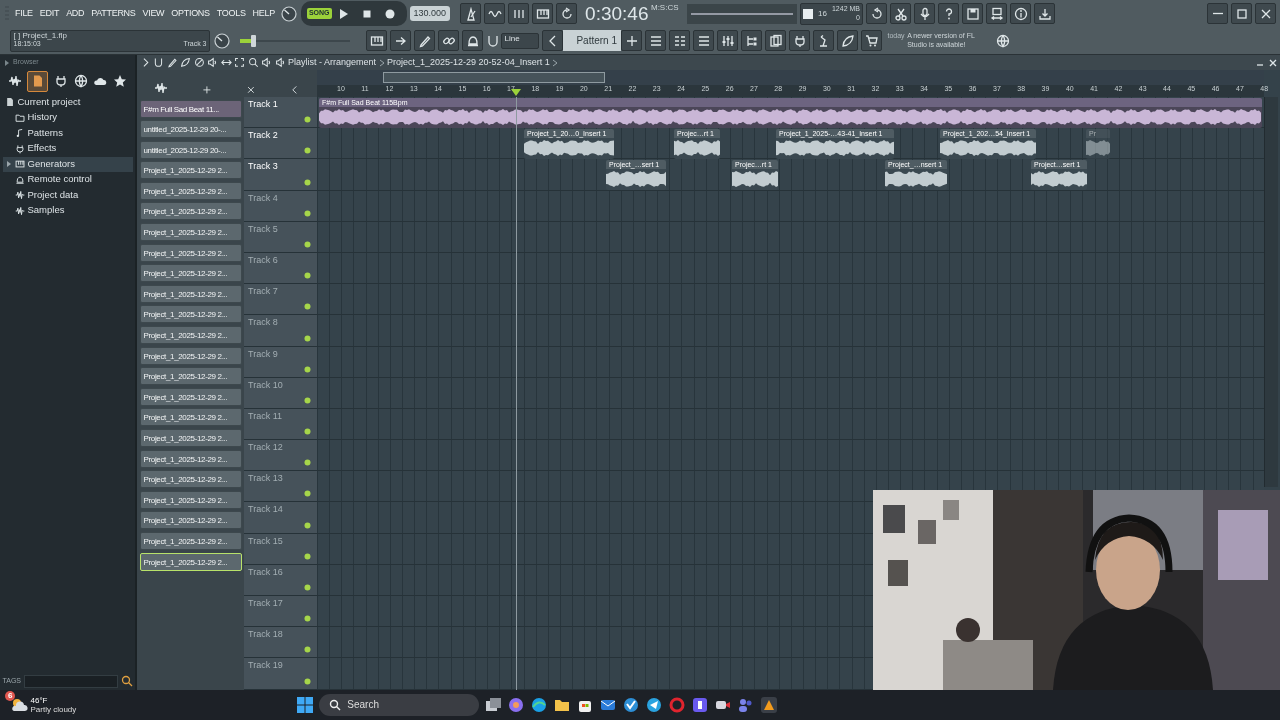 The width and height of the screenshot is (1280, 720). Describe the element at coordinates (280, 548) in the screenshot. I see `track-header: Track 15` at that location.